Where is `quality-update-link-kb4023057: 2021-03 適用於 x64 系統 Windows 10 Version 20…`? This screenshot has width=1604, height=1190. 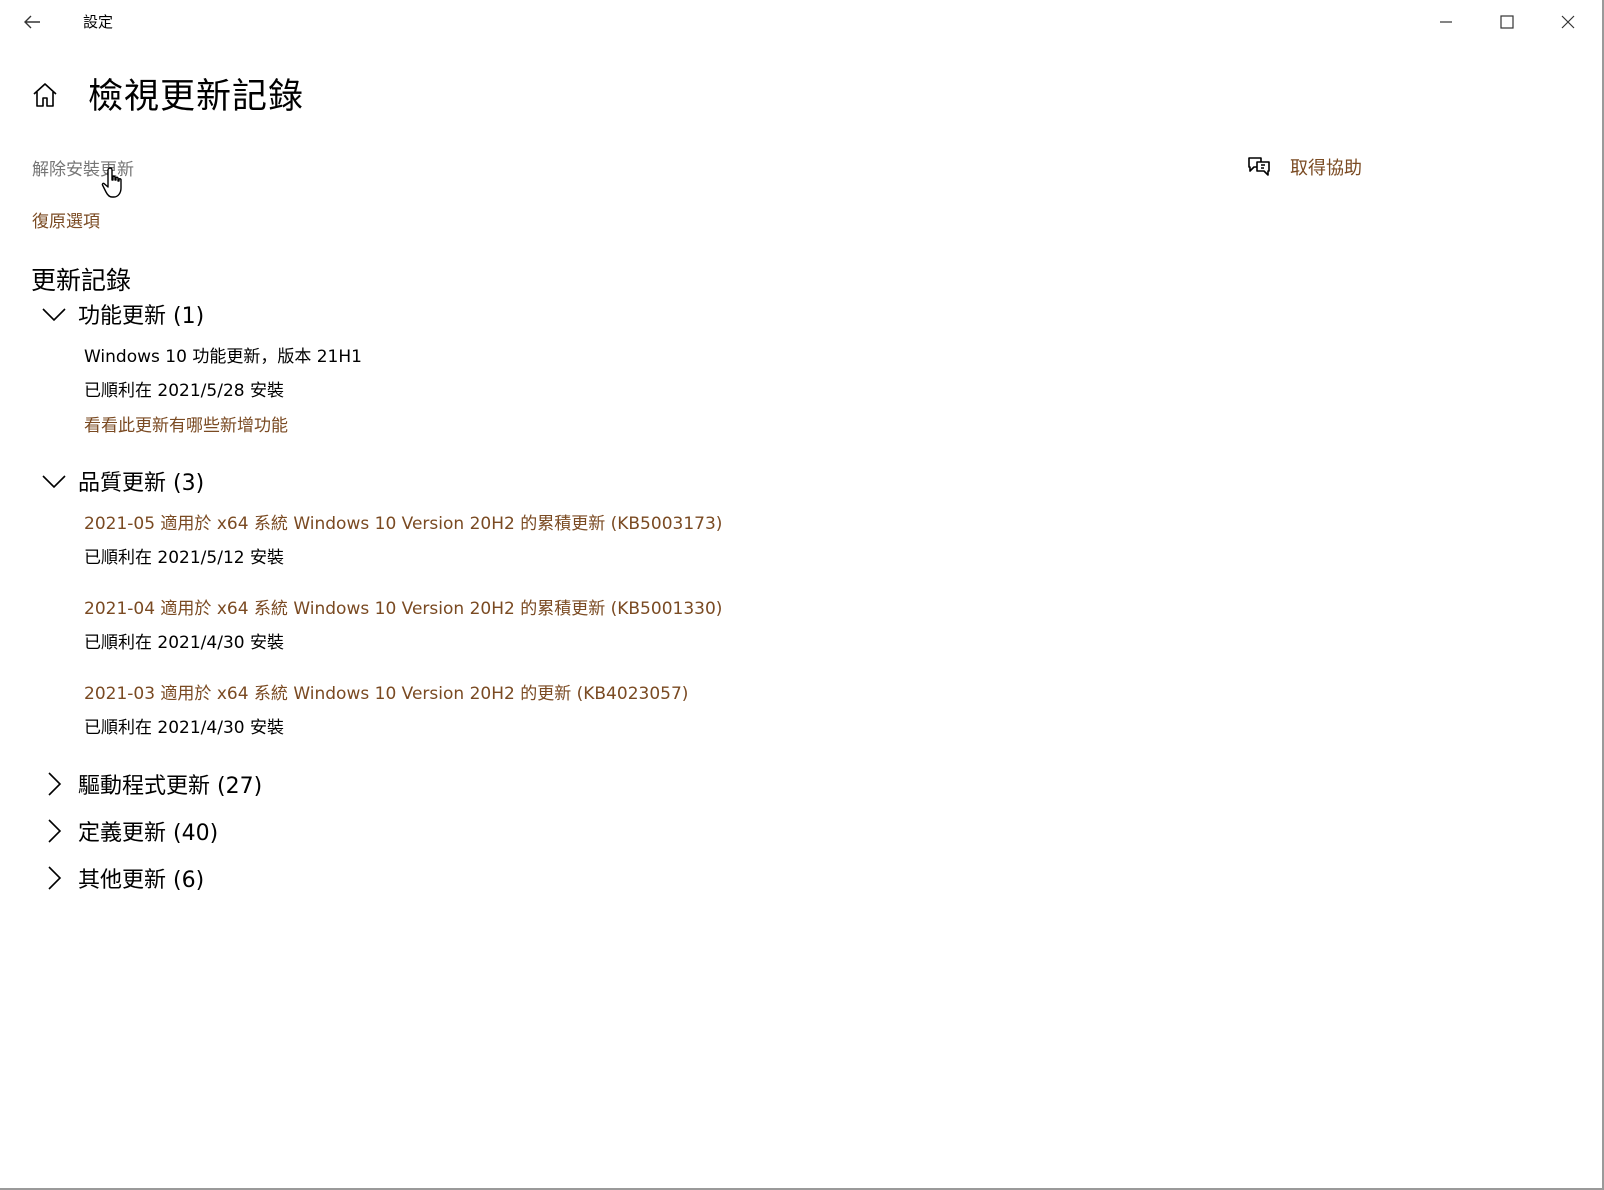
quality-update-link-kb4023057: 2021-03 適用於 x64 系統 Windows 10 Version 20… is located at coordinates (386, 691).